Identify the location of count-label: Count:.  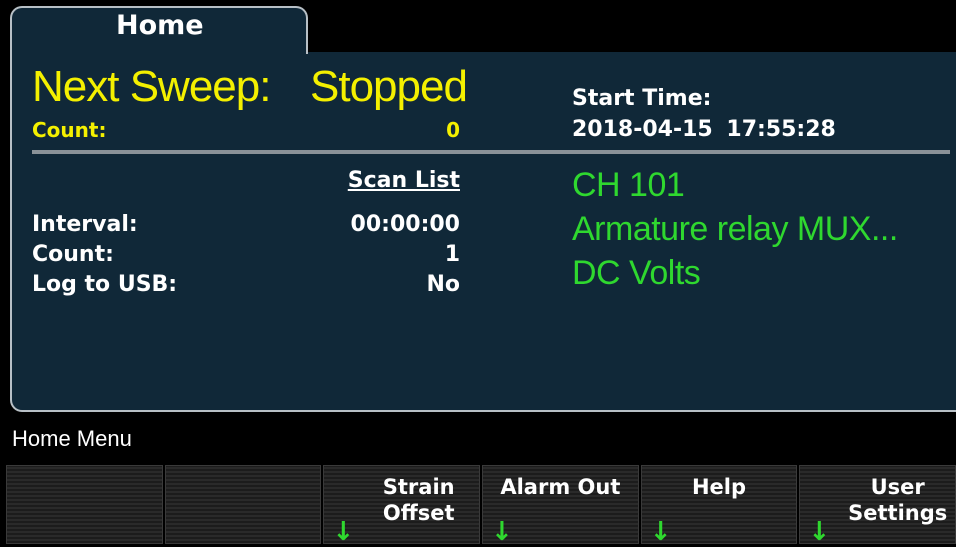
(73, 254).